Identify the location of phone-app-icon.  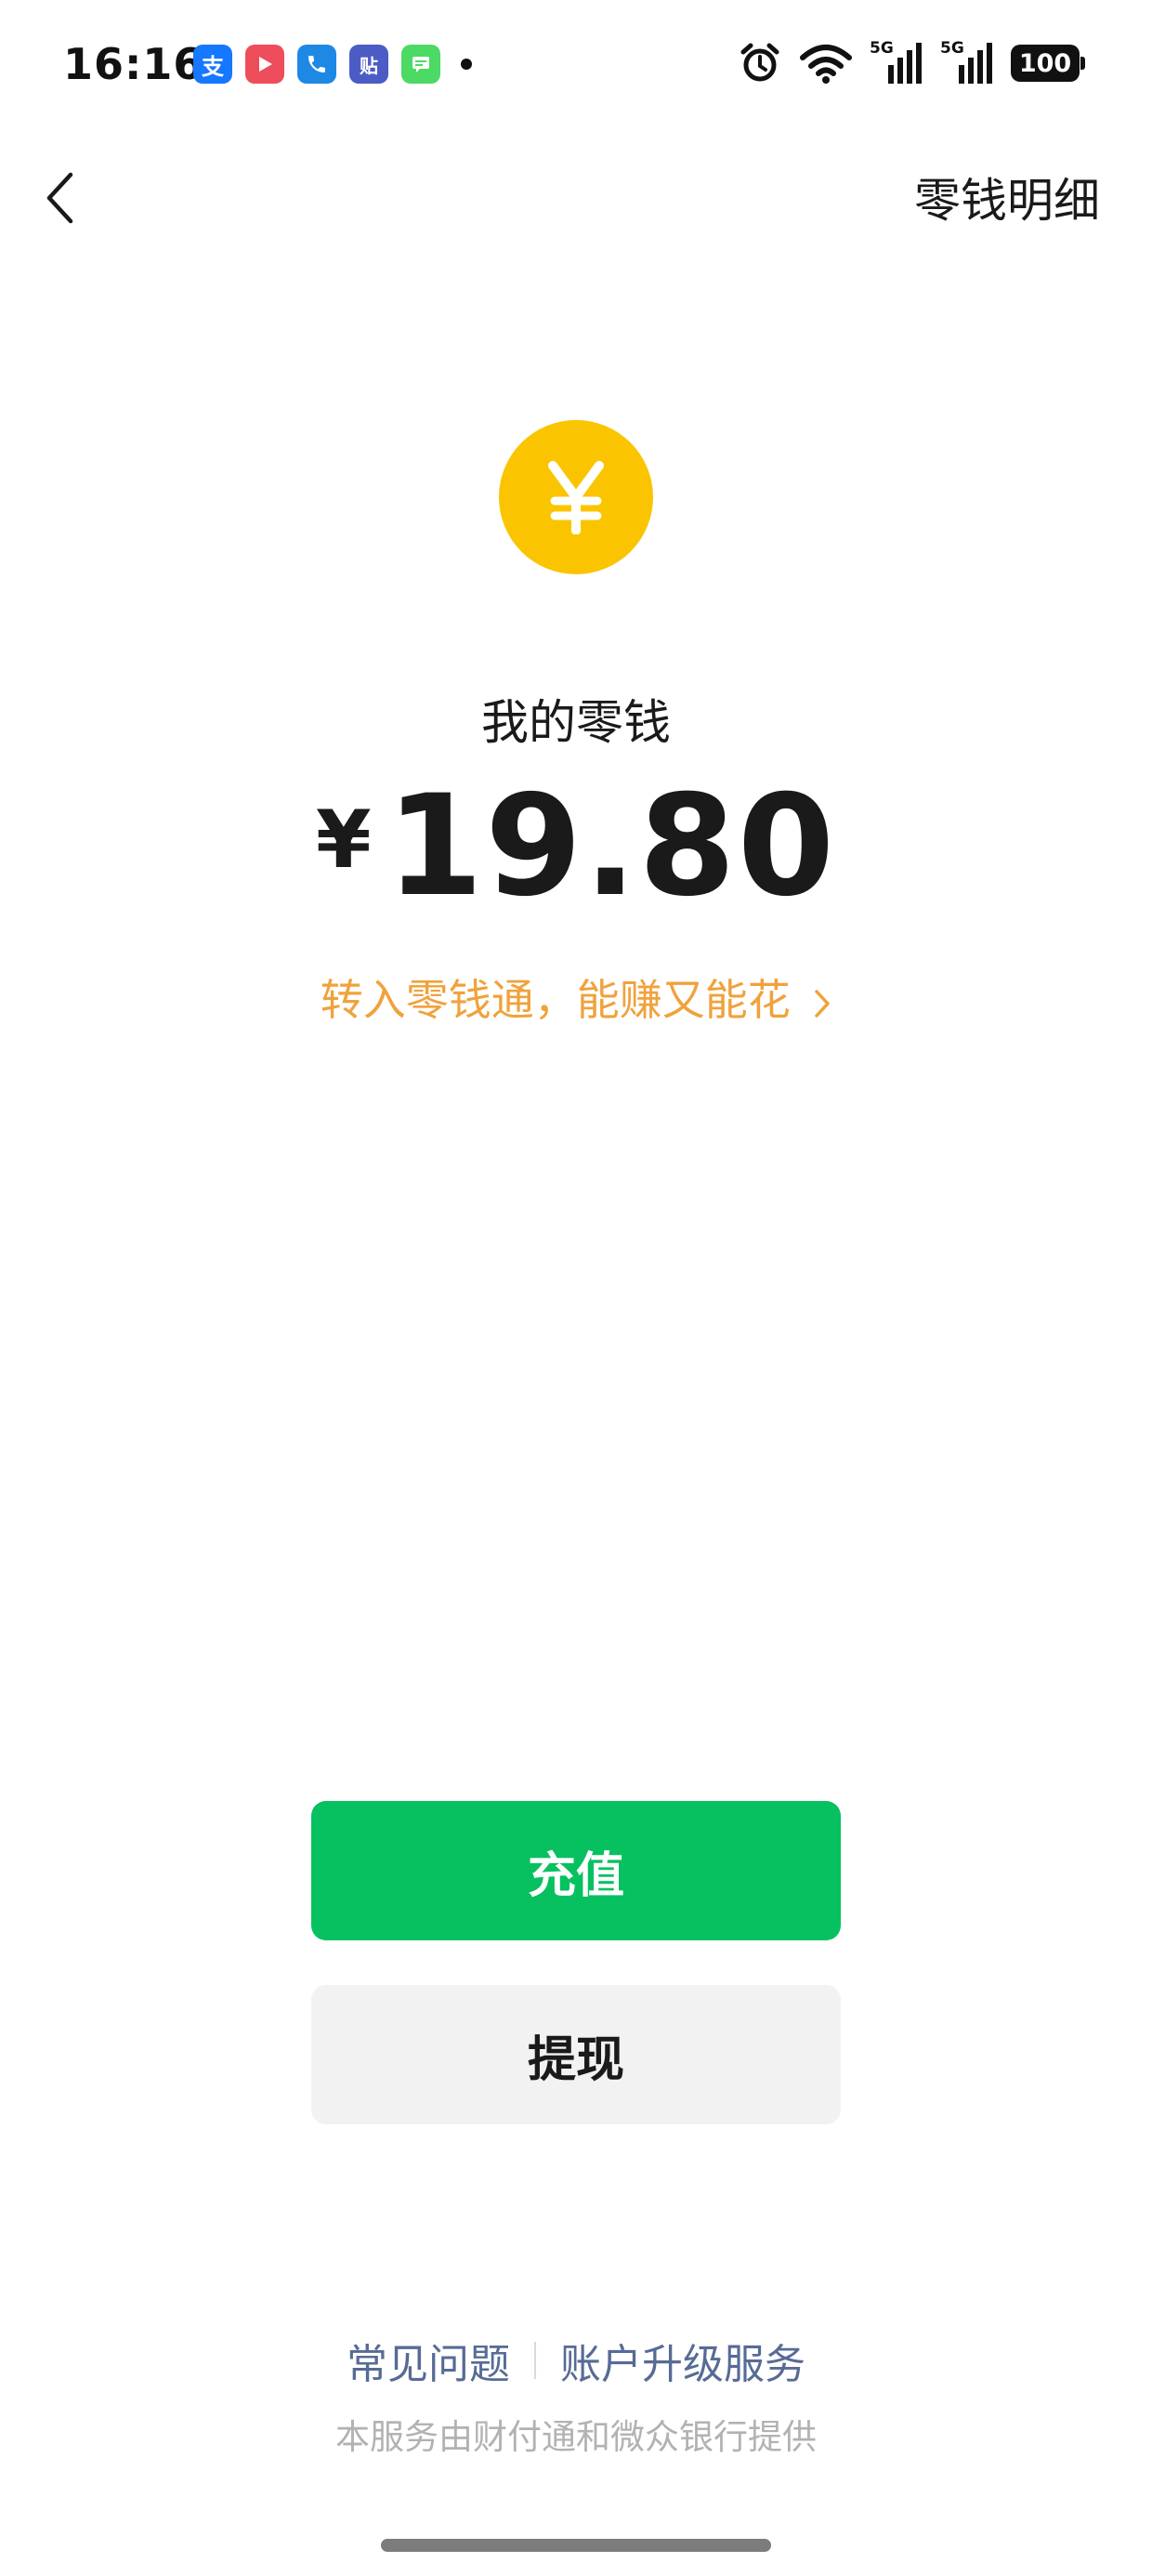
(316, 64).